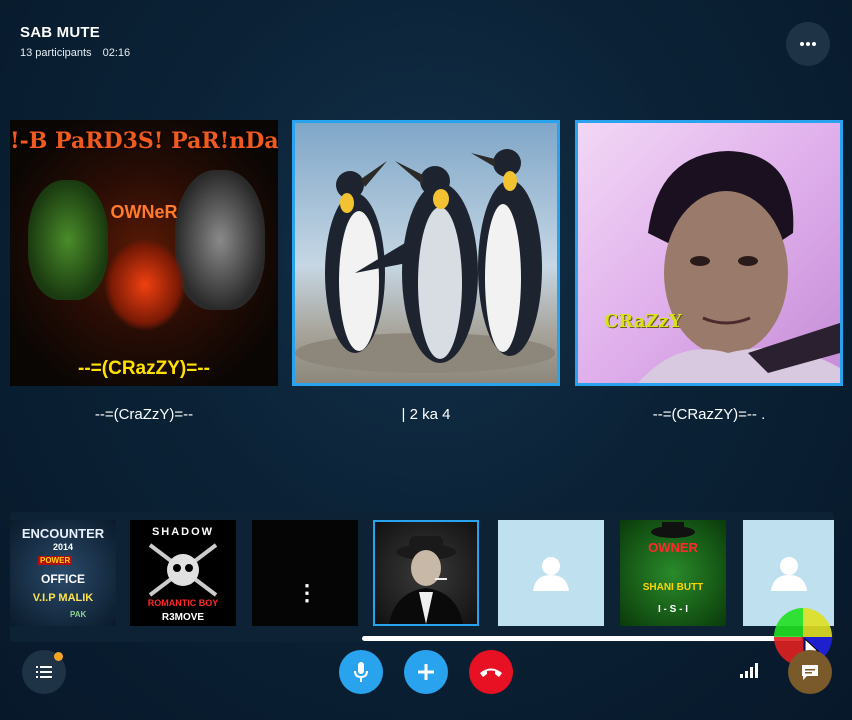 The height and width of the screenshot is (720, 852). Describe the element at coordinates (426, 580) in the screenshot. I see `hat-man-image` at that location.